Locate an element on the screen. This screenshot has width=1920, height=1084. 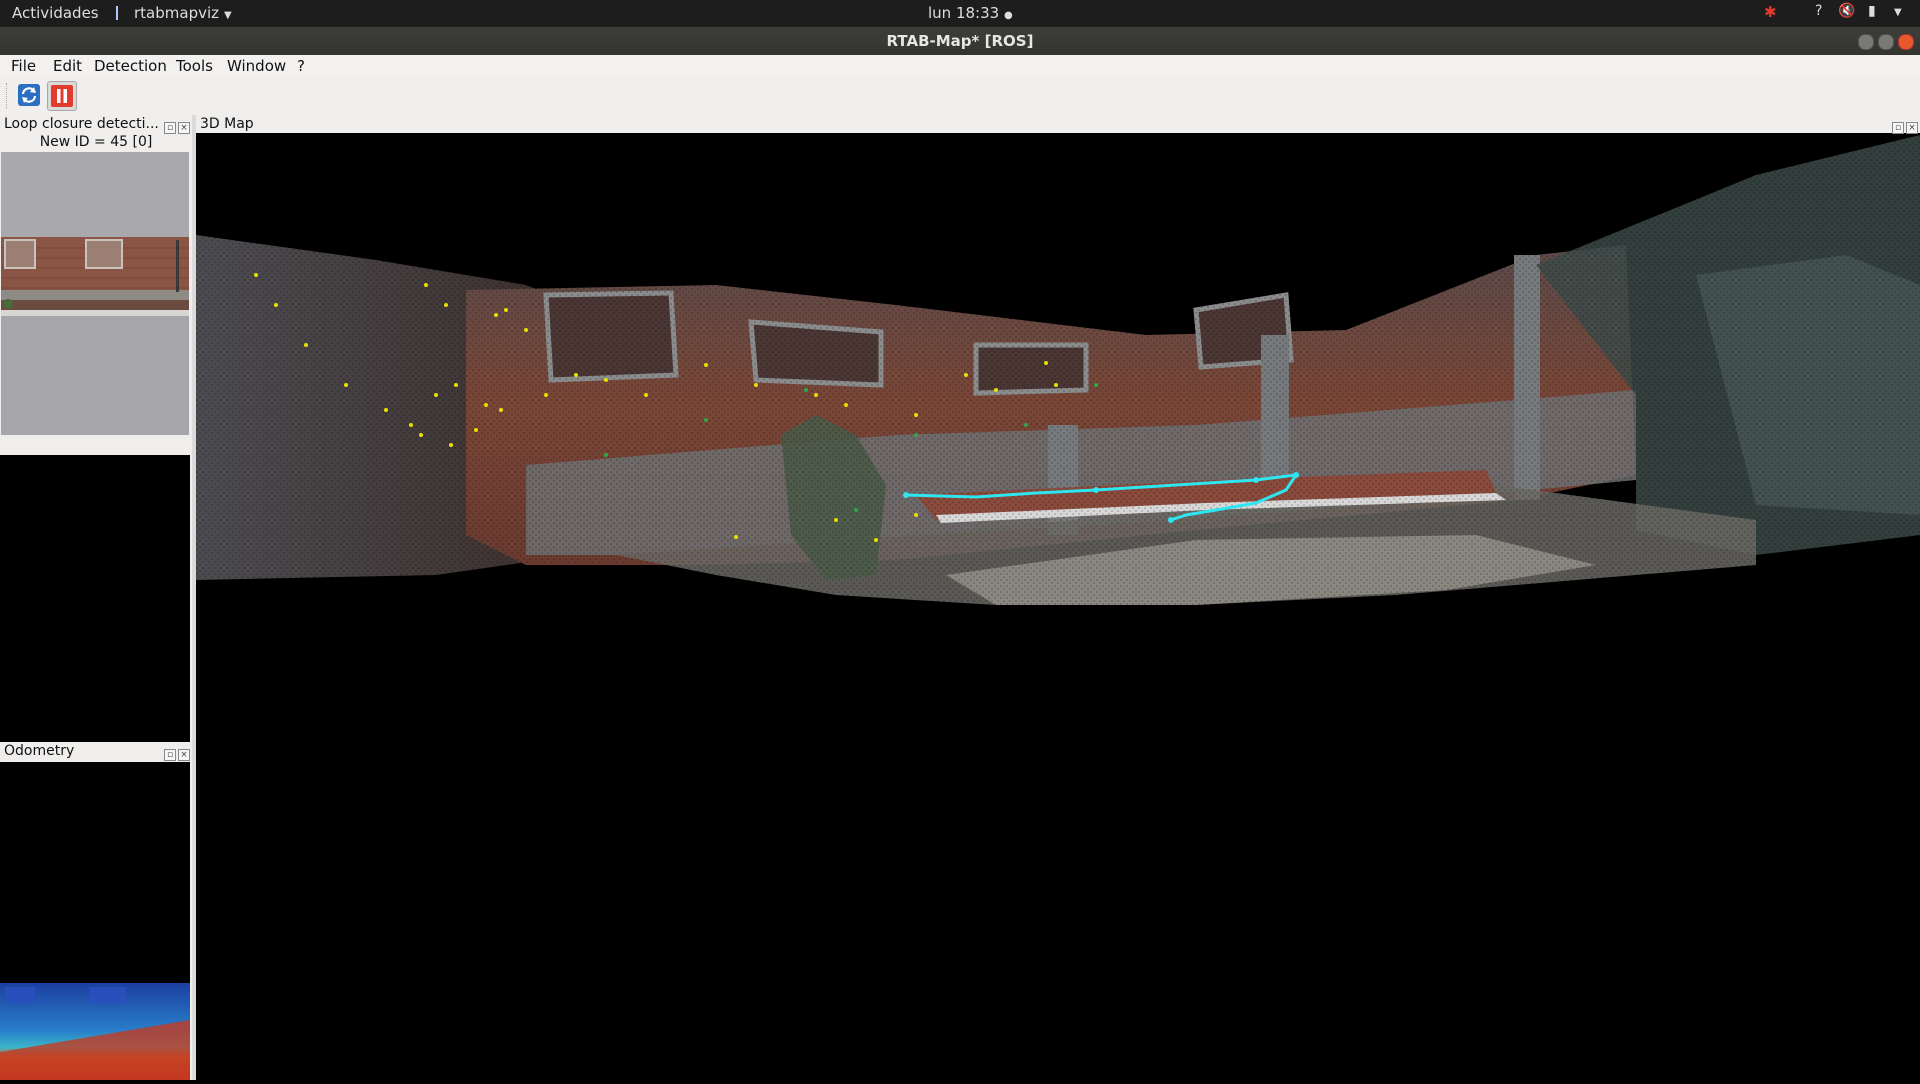
loop-closure-dock-title: Loop closure detecti... ▫ × is located at coordinates (96, 124).